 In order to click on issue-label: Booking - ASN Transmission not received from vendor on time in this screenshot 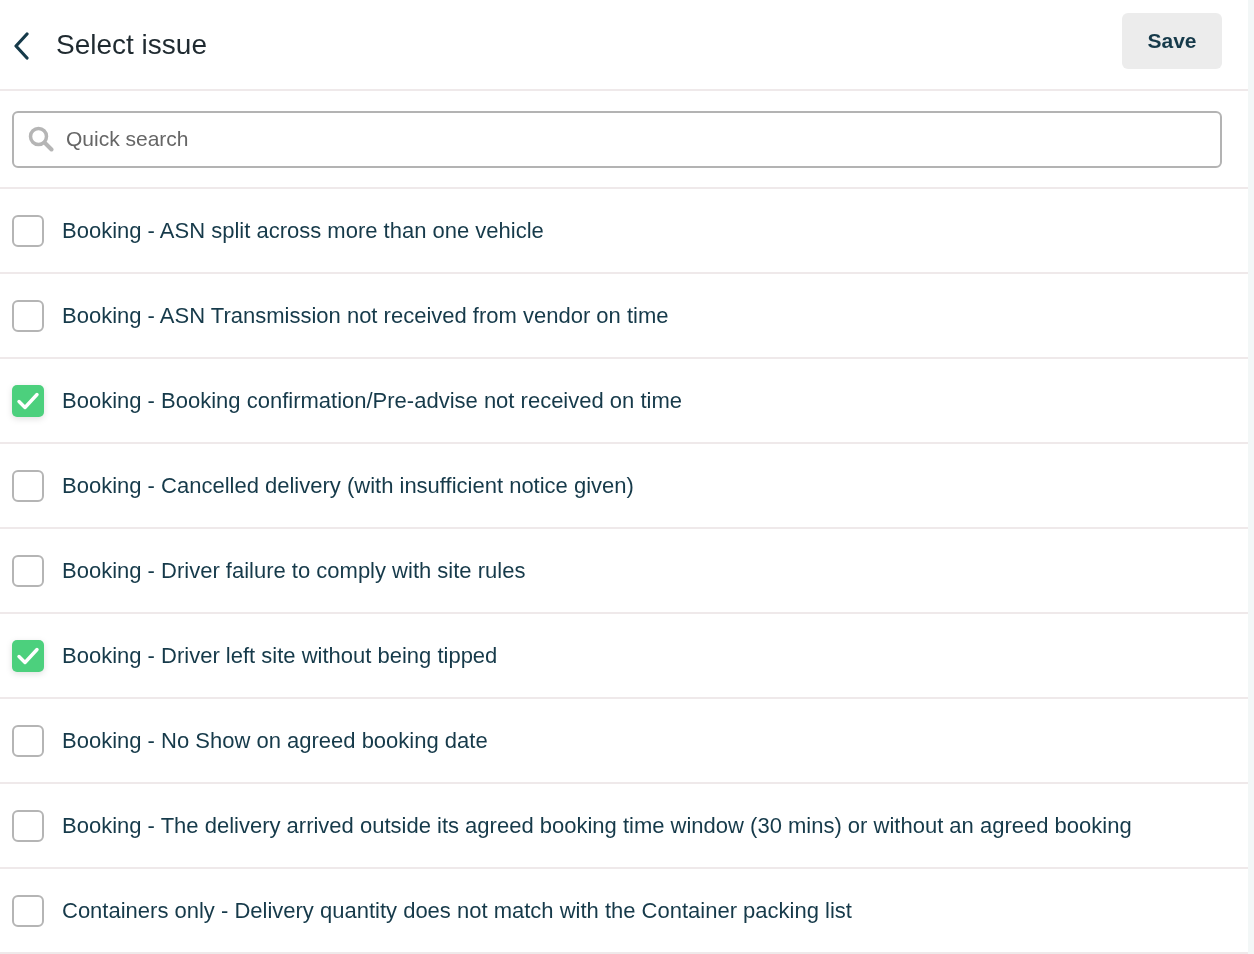, I will do `click(365, 315)`.